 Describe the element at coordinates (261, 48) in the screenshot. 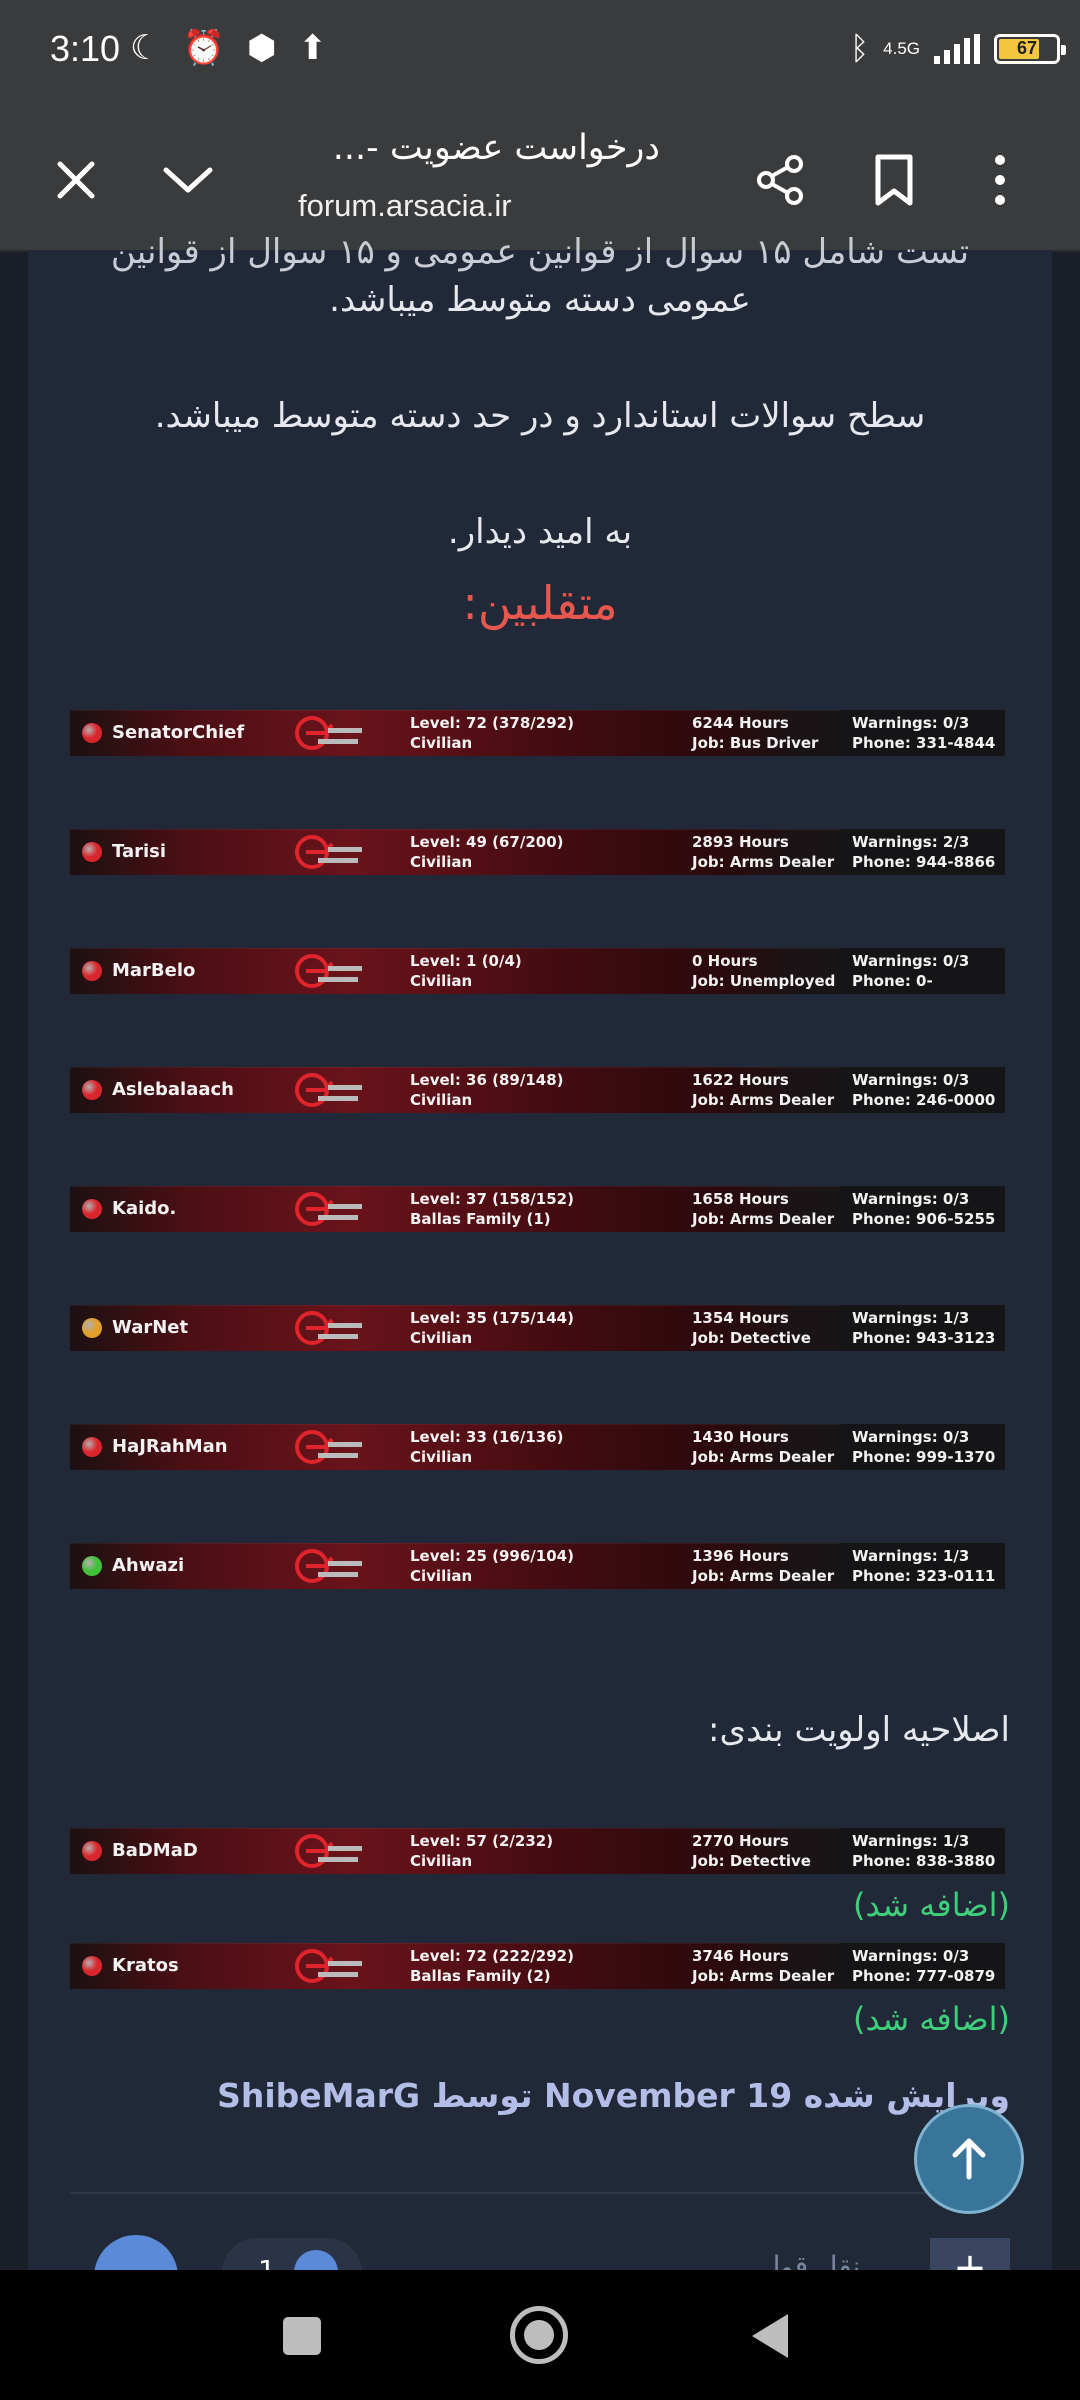

I see `app-hex-icon: ⬢` at that location.